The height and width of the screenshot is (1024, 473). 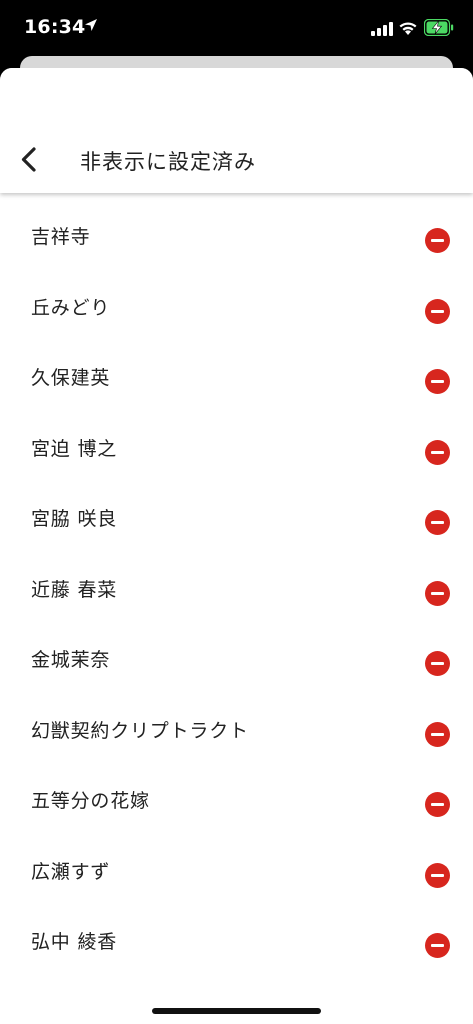 What do you see at coordinates (236, 130) in the screenshot?
I see `header: 非表示に設定済み` at bounding box center [236, 130].